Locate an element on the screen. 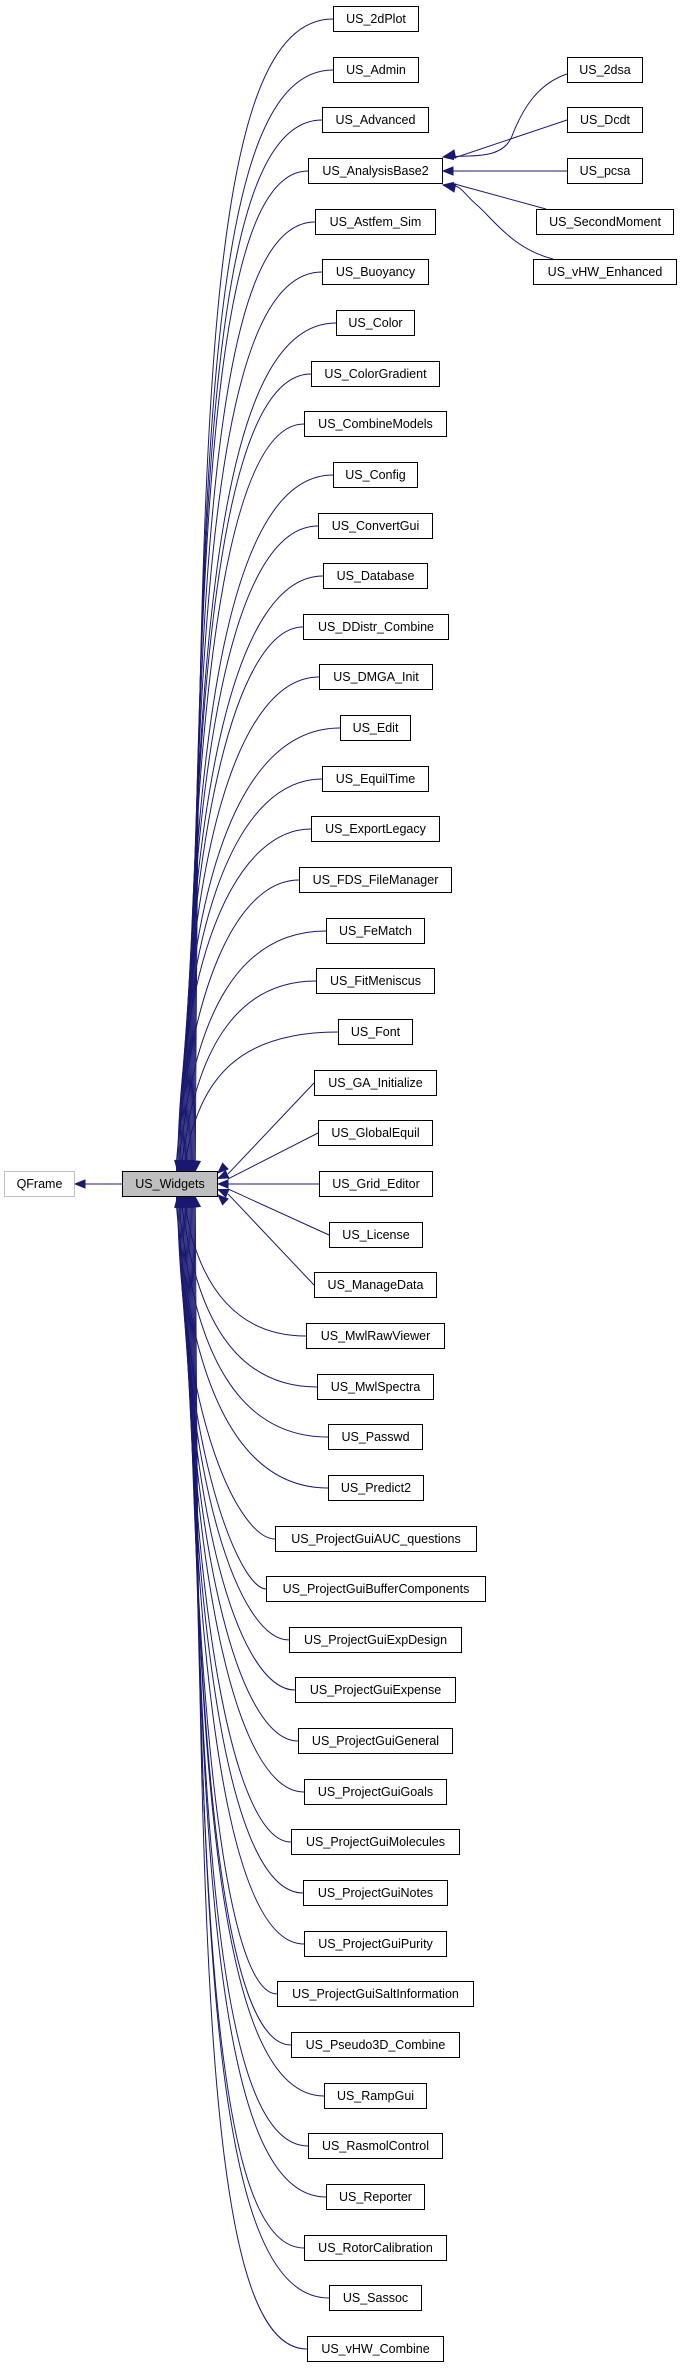 The image size is (683, 2368). arrowhead-us-vhw-enhanced is located at coordinates (450, 188).